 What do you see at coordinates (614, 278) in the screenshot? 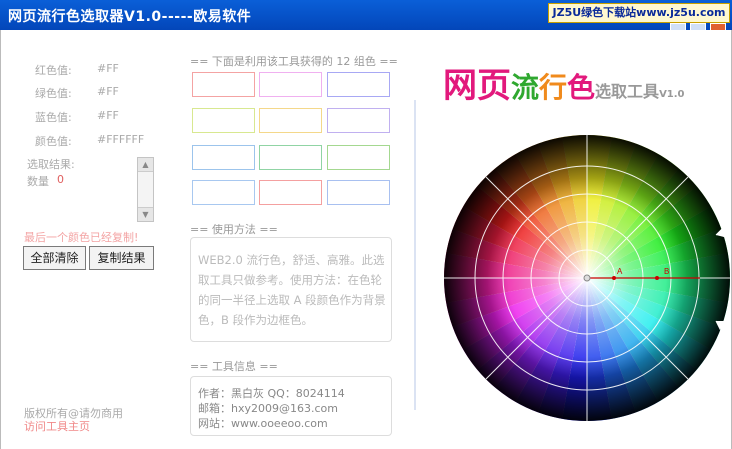
I see `marker-a-dot` at bounding box center [614, 278].